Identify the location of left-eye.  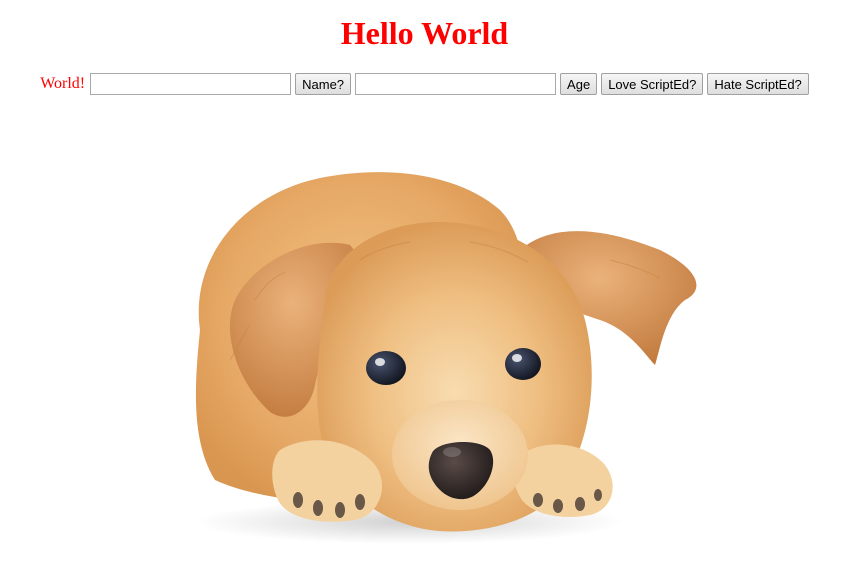
(386, 368).